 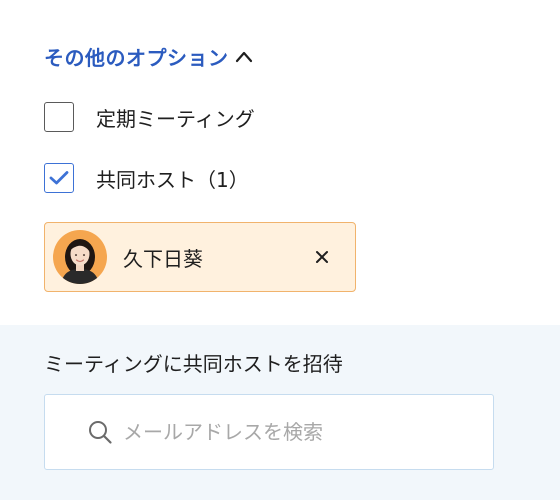 I want to click on cohost-chip: 久下日葵, so click(x=200, y=257).